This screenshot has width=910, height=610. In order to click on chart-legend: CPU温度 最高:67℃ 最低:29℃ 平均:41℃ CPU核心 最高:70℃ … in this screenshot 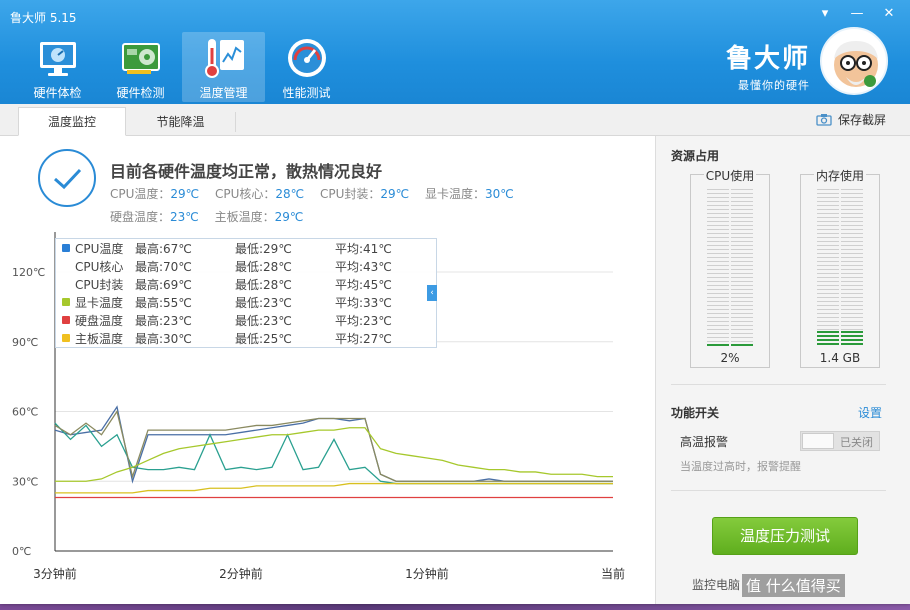, I will do `click(246, 293)`.